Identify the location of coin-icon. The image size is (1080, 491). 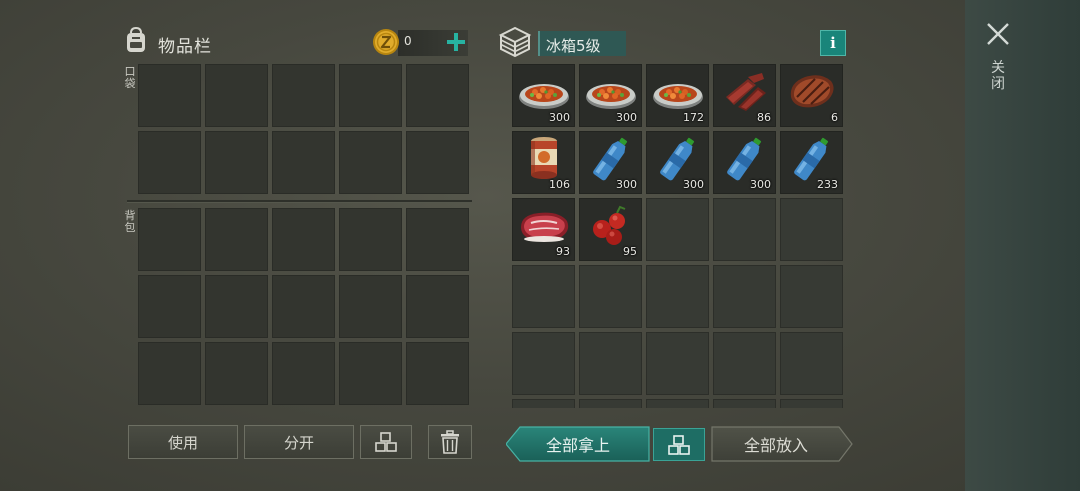
(386, 42).